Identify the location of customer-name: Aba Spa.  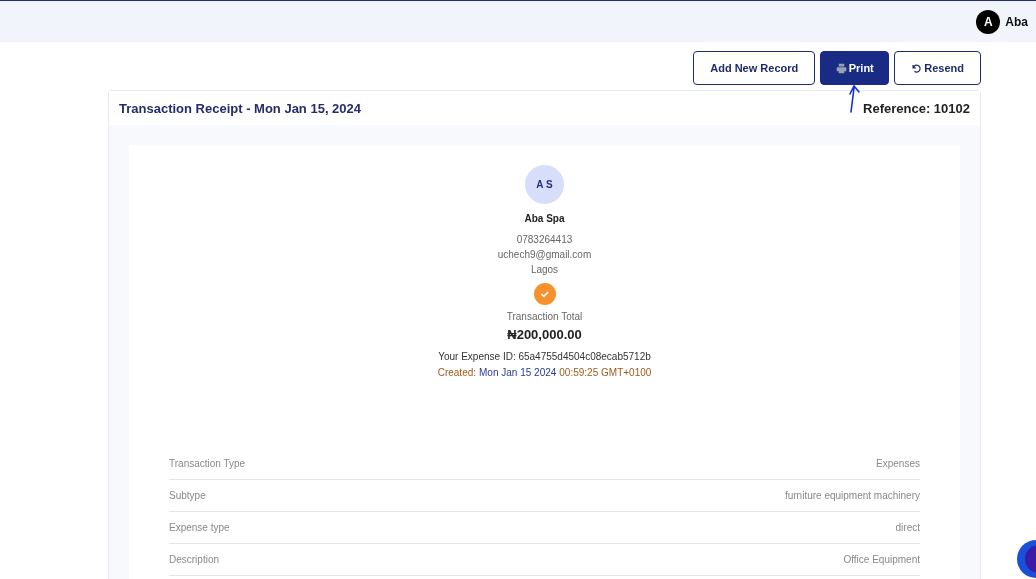
(544, 218).